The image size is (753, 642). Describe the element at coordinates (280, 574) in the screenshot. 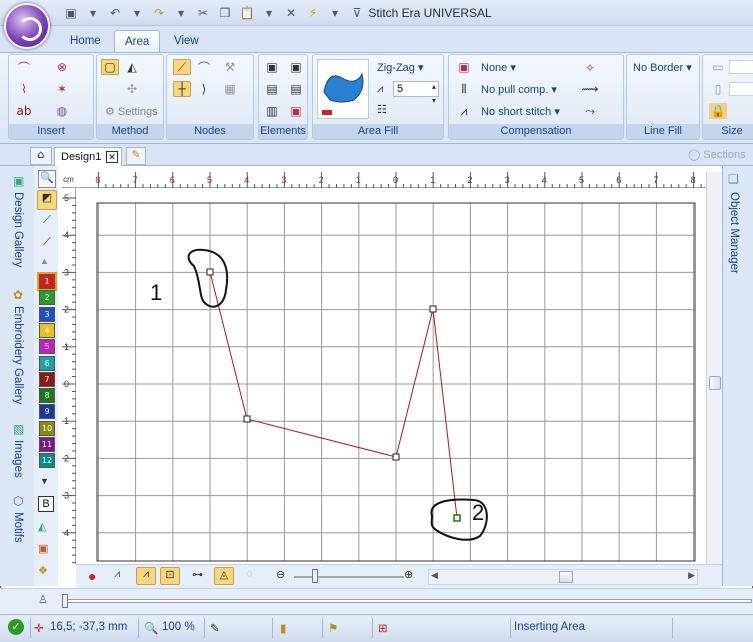

I see `zoom-out-icon: ⊖` at that location.